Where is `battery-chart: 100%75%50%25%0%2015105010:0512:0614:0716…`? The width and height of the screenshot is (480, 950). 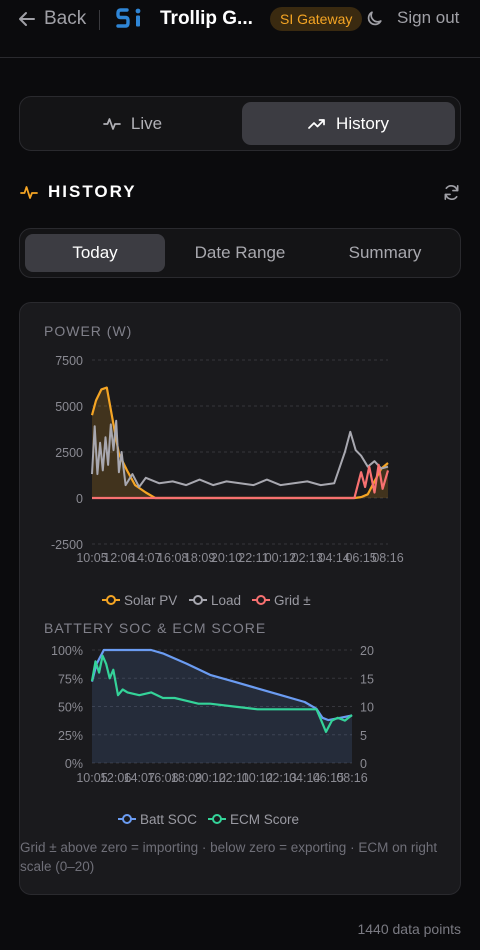 battery-chart: 100%75%50%25%0%2015105010:0512:0614:0716… is located at coordinates (212, 735).